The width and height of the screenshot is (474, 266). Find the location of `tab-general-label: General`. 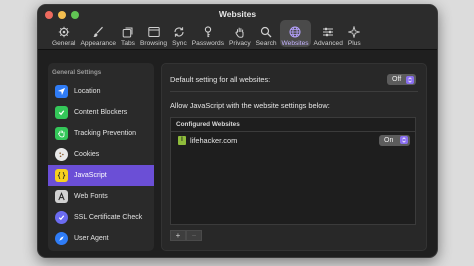

tab-general-label: General is located at coordinates (64, 43).